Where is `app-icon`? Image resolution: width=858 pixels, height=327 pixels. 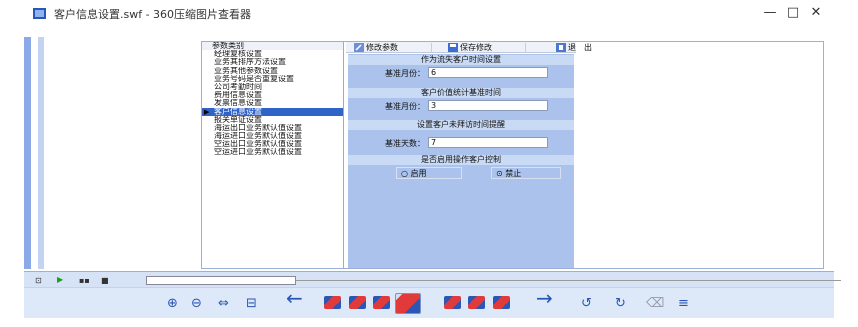 app-icon is located at coordinates (39, 13).